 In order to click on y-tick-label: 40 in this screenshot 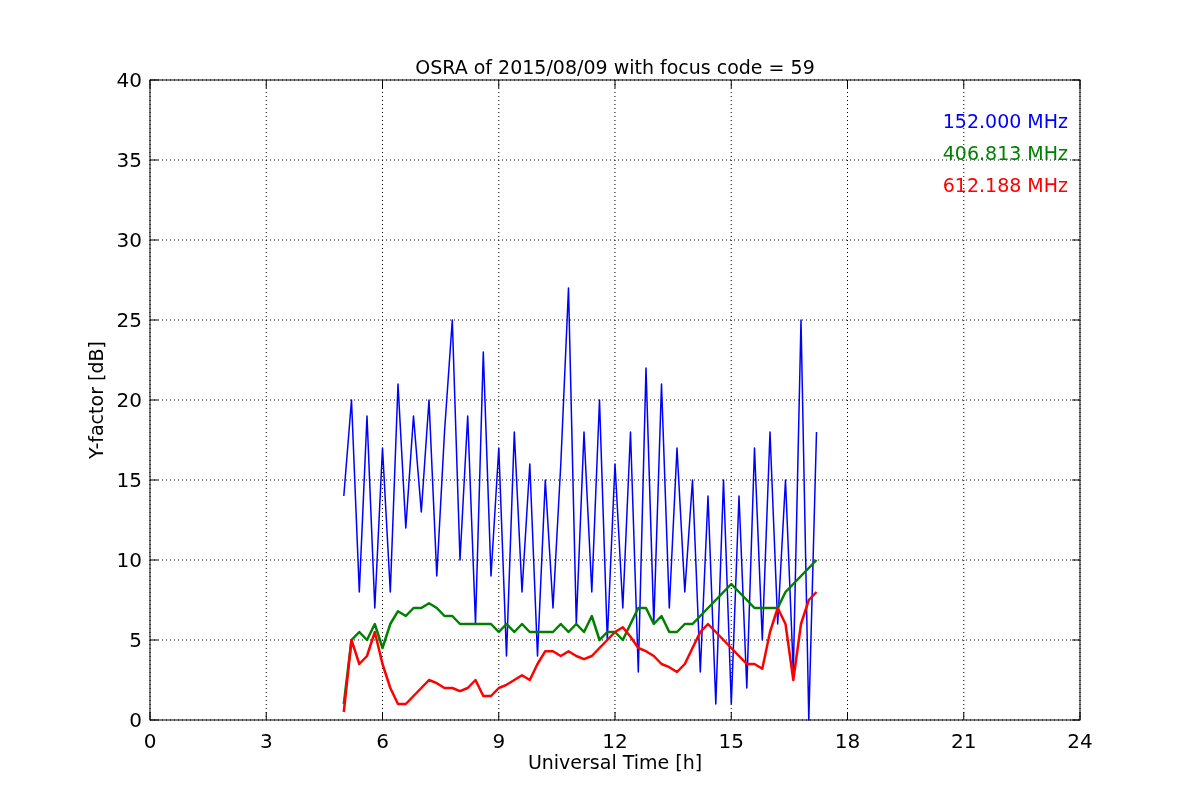, I will do `click(129, 80)`.